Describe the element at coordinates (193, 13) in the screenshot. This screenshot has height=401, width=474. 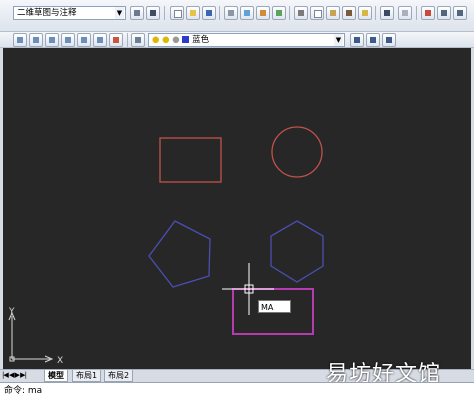
I see `open-file-icon` at that location.